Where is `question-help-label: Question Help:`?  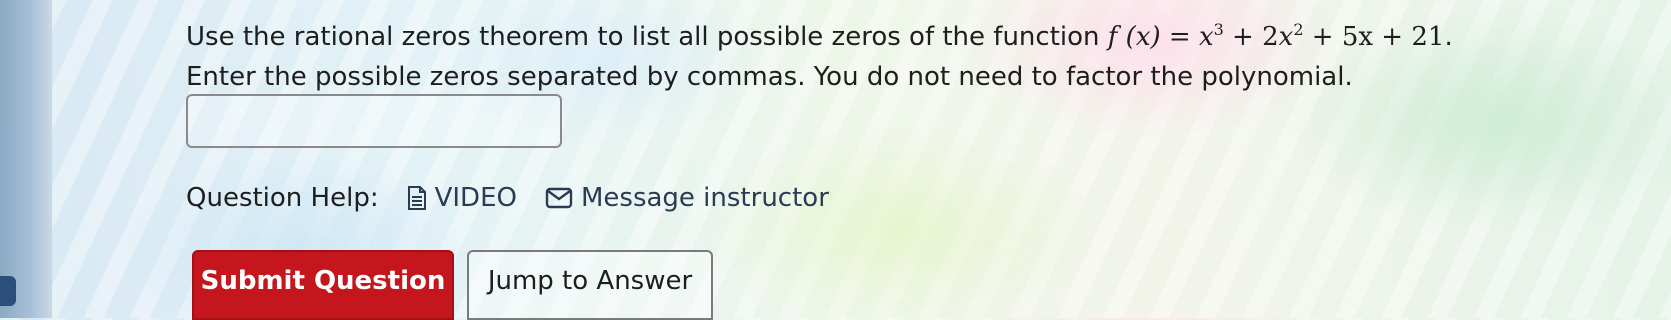 question-help-label: Question Help: is located at coordinates (282, 198).